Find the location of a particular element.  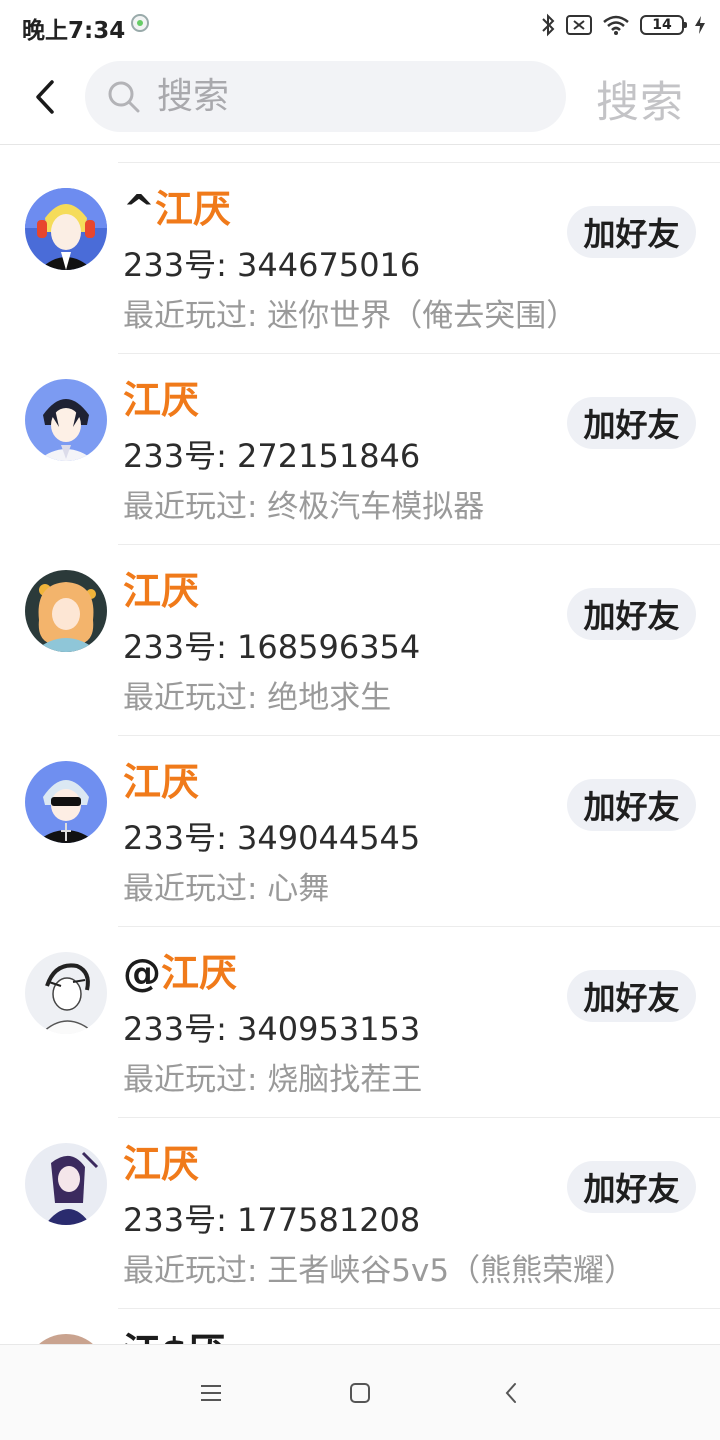

user-id: 233号: 340953153 is located at coordinates (272, 1029).